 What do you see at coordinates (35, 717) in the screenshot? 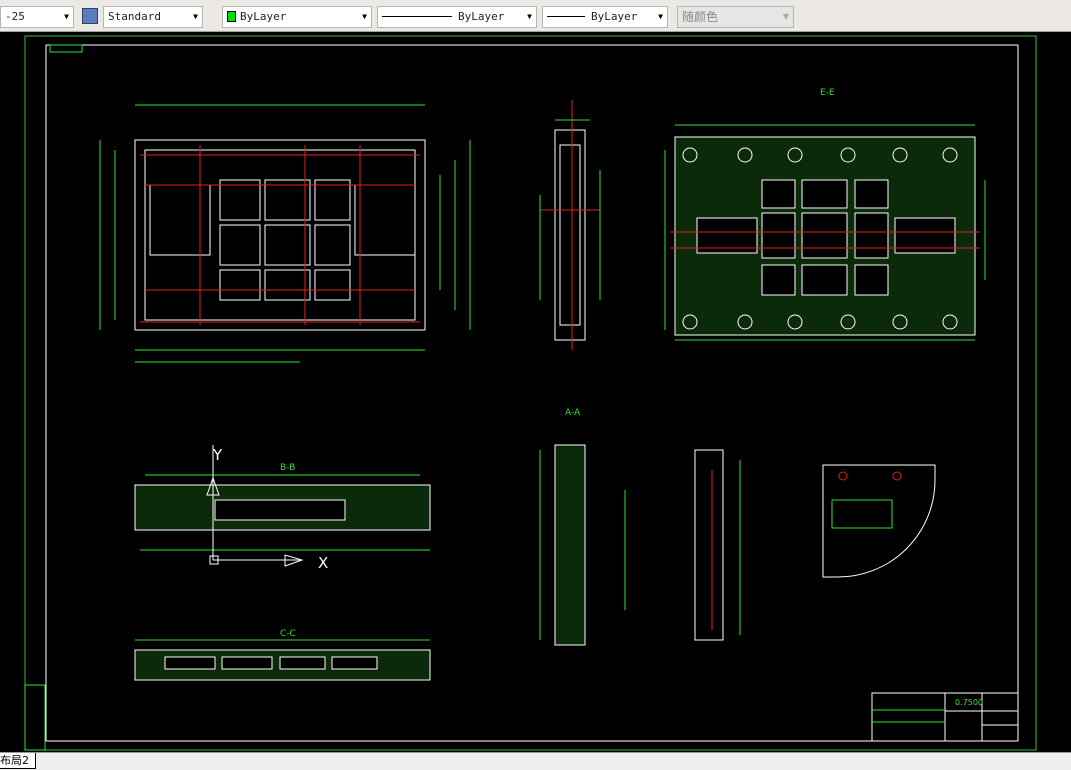
I see `side-stamp-box` at bounding box center [35, 717].